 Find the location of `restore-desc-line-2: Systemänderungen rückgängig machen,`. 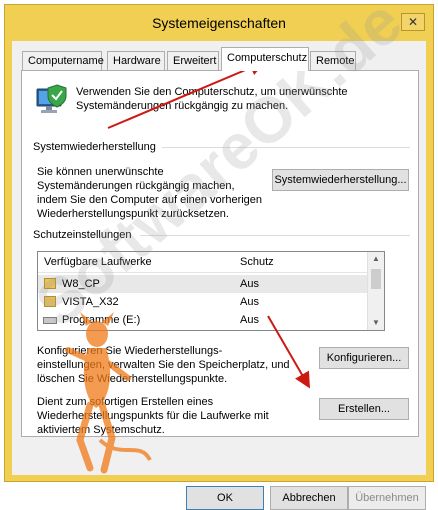

restore-desc-line-2: Systemänderungen rückgängig machen, is located at coordinates (136, 186).